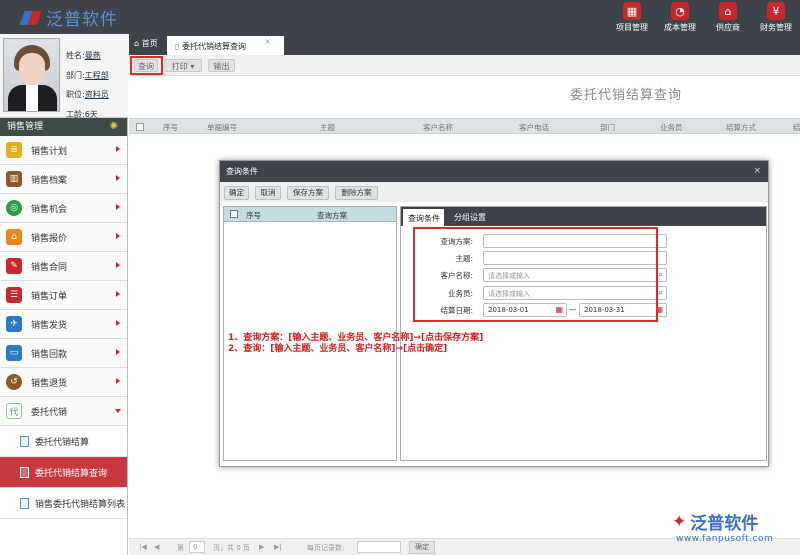 Image resolution: width=800 pixels, height=555 pixels. Describe the element at coordinates (82, 20) in the screenshot. I see `logo-text: 泛普软件` at that location.